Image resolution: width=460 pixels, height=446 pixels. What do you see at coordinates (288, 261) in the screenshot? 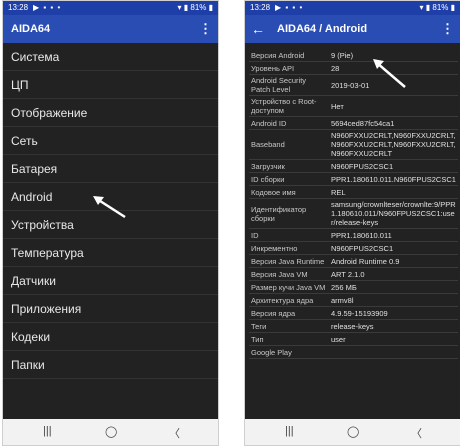
I see `row-key: Версия Java Runtime` at bounding box center [288, 261].